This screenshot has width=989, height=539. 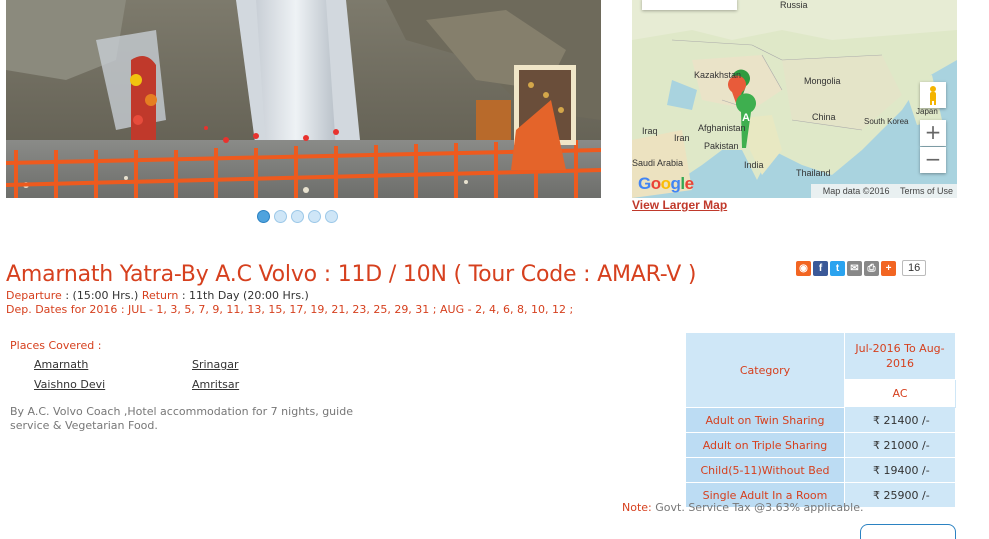 I want to click on rss-icon: ◉, so click(x=803, y=268).